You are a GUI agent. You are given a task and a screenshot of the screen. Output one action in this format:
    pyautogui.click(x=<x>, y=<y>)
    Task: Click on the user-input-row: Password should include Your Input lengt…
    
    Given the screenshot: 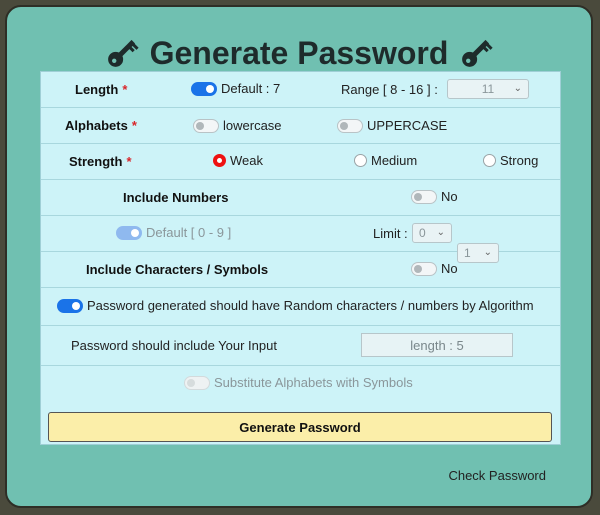 What is the action you would take?
    pyautogui.click(x=300, y=345)
    